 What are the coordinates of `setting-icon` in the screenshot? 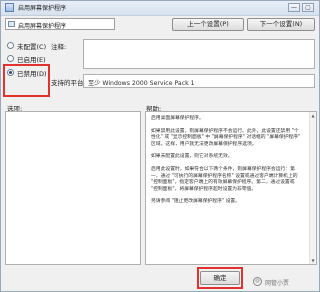 It's located at (11, 24).